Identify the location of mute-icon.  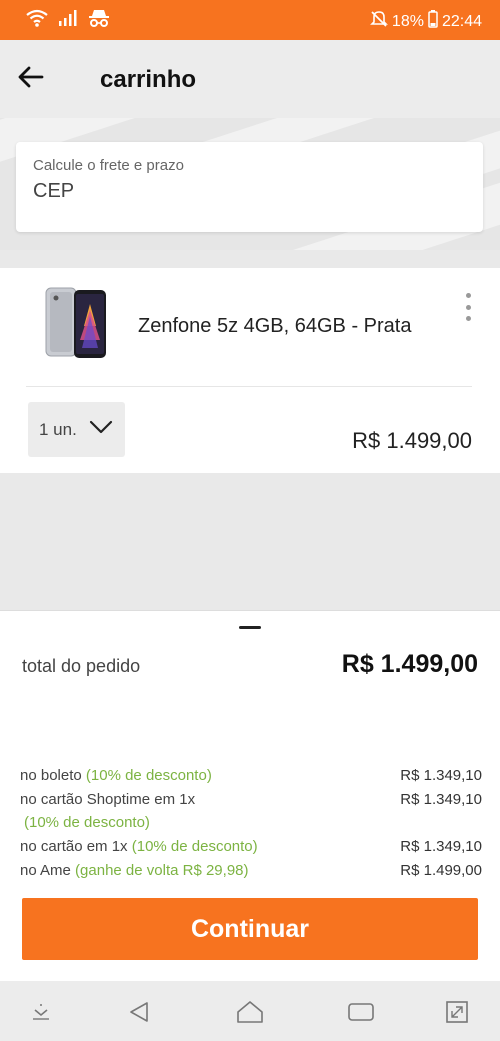
(378, 21).